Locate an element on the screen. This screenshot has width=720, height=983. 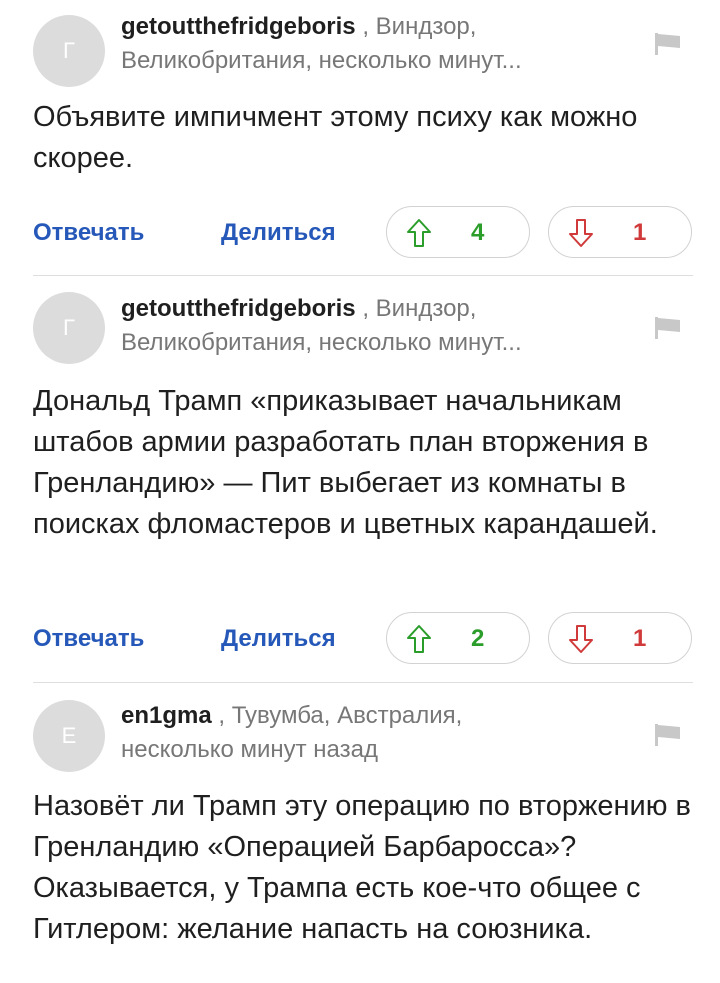
upvote-count: 4 is located at coordinates (478, 232).